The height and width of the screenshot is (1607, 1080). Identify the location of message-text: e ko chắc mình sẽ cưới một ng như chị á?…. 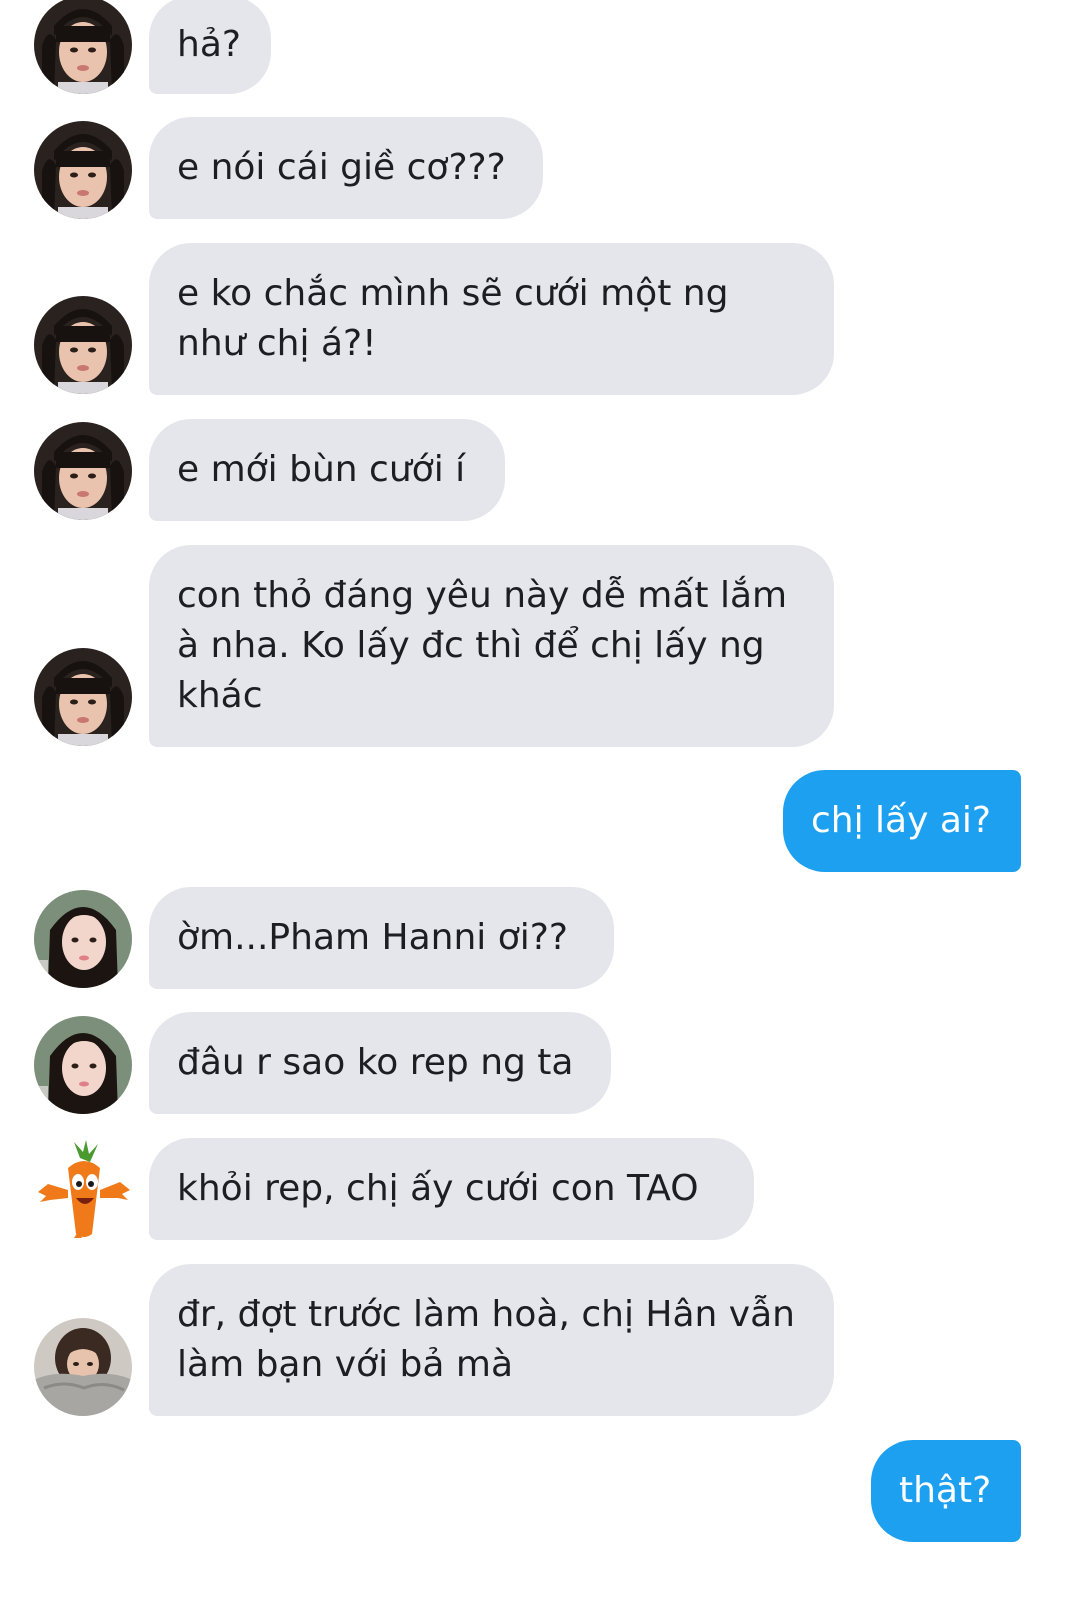
(458, 318).